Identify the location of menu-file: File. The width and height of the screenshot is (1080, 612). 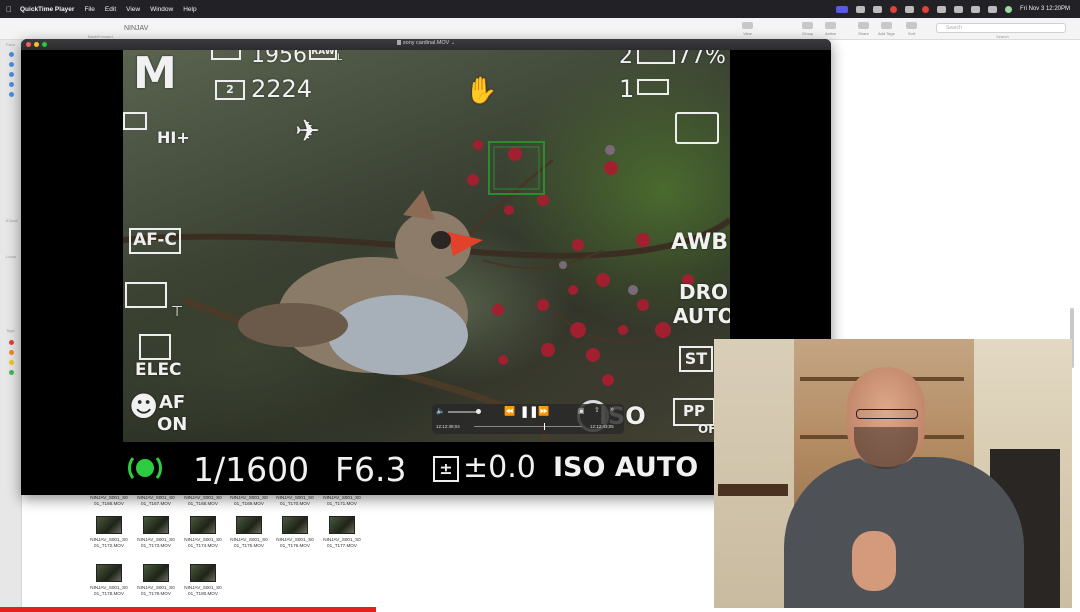
(89, 9).